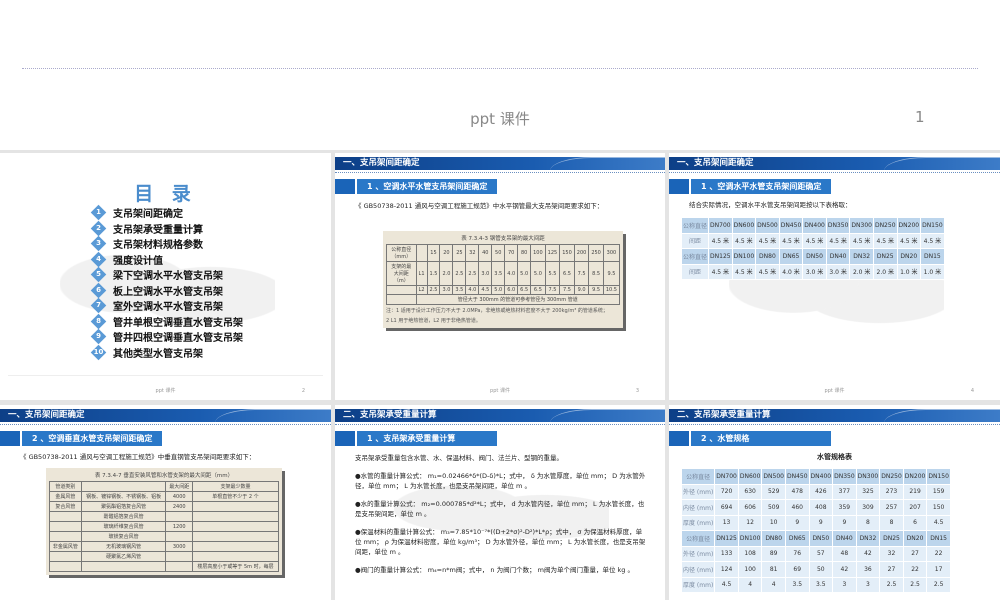 This screenshot has height=600, width=1000. Describe the element at coordinates (485, 290) in the screenshot. I see `table-cell: 4.5` at that location.